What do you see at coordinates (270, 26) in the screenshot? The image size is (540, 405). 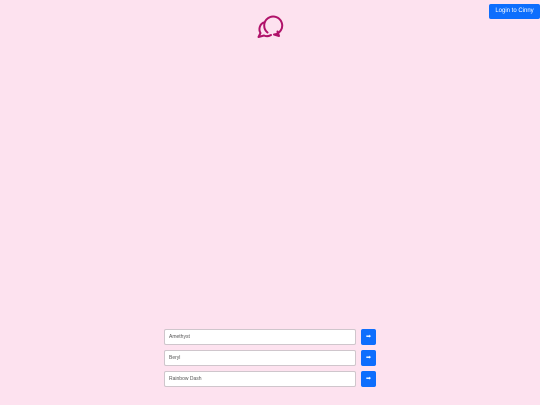 I see `chat-bubbles-icon` at bounding box center [270, 26].